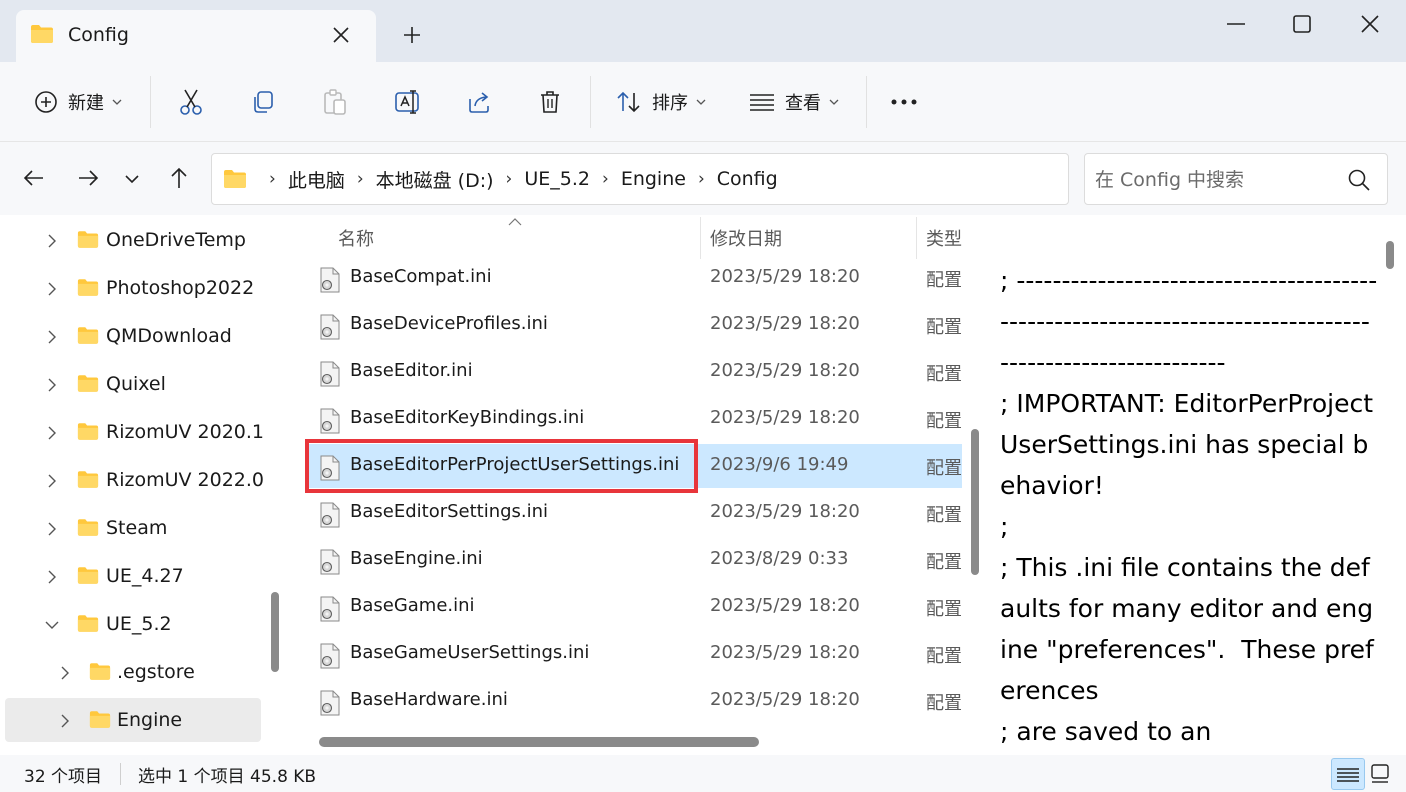  What do you see at coordinates (467, 417) in the screenshot?
I see `file-name: BaseEditorKeyBindings.ini` at bounding box center [467, 417].